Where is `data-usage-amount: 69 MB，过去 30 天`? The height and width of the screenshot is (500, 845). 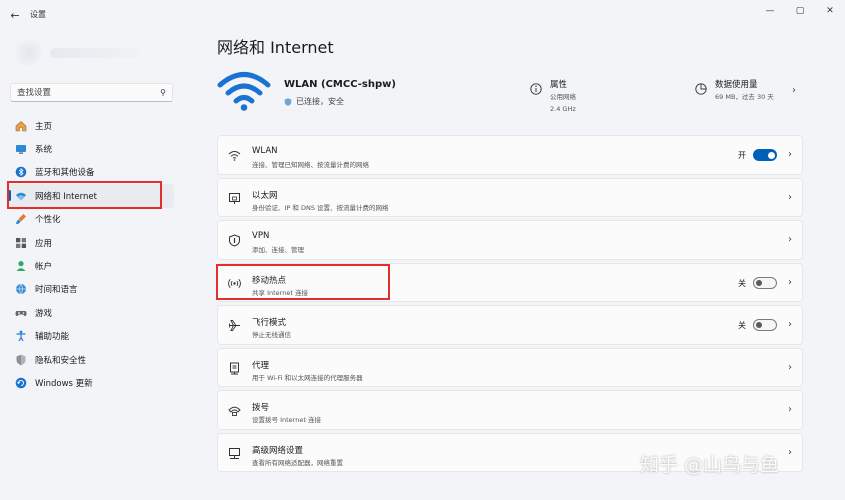
data-usage-amount: 69 MB，过去 30 天 is located at coordinates (744, 97).